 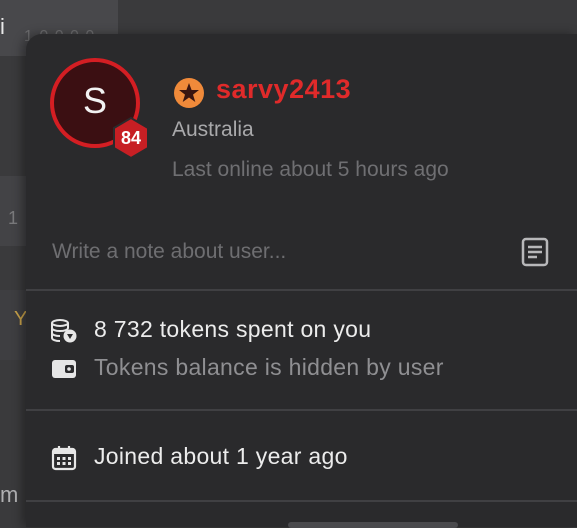 I want to click on background-partial-char: i, so click(x=2, y=27).